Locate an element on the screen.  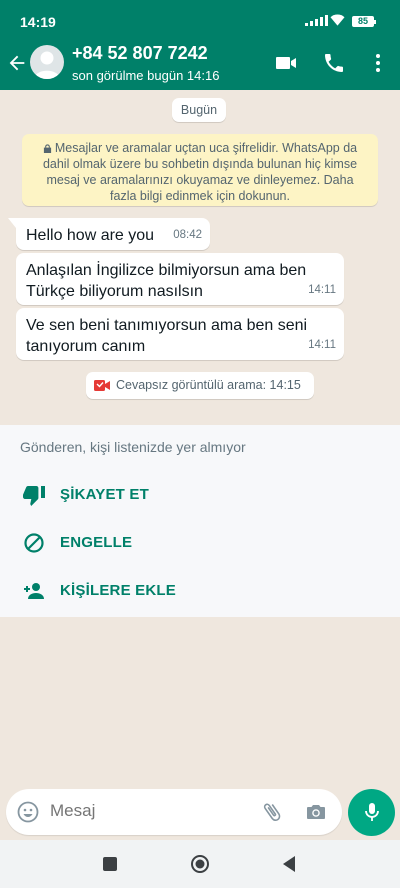
add-contact-button: KİŞİLERE EKLE is located at coordinates (200, 591).